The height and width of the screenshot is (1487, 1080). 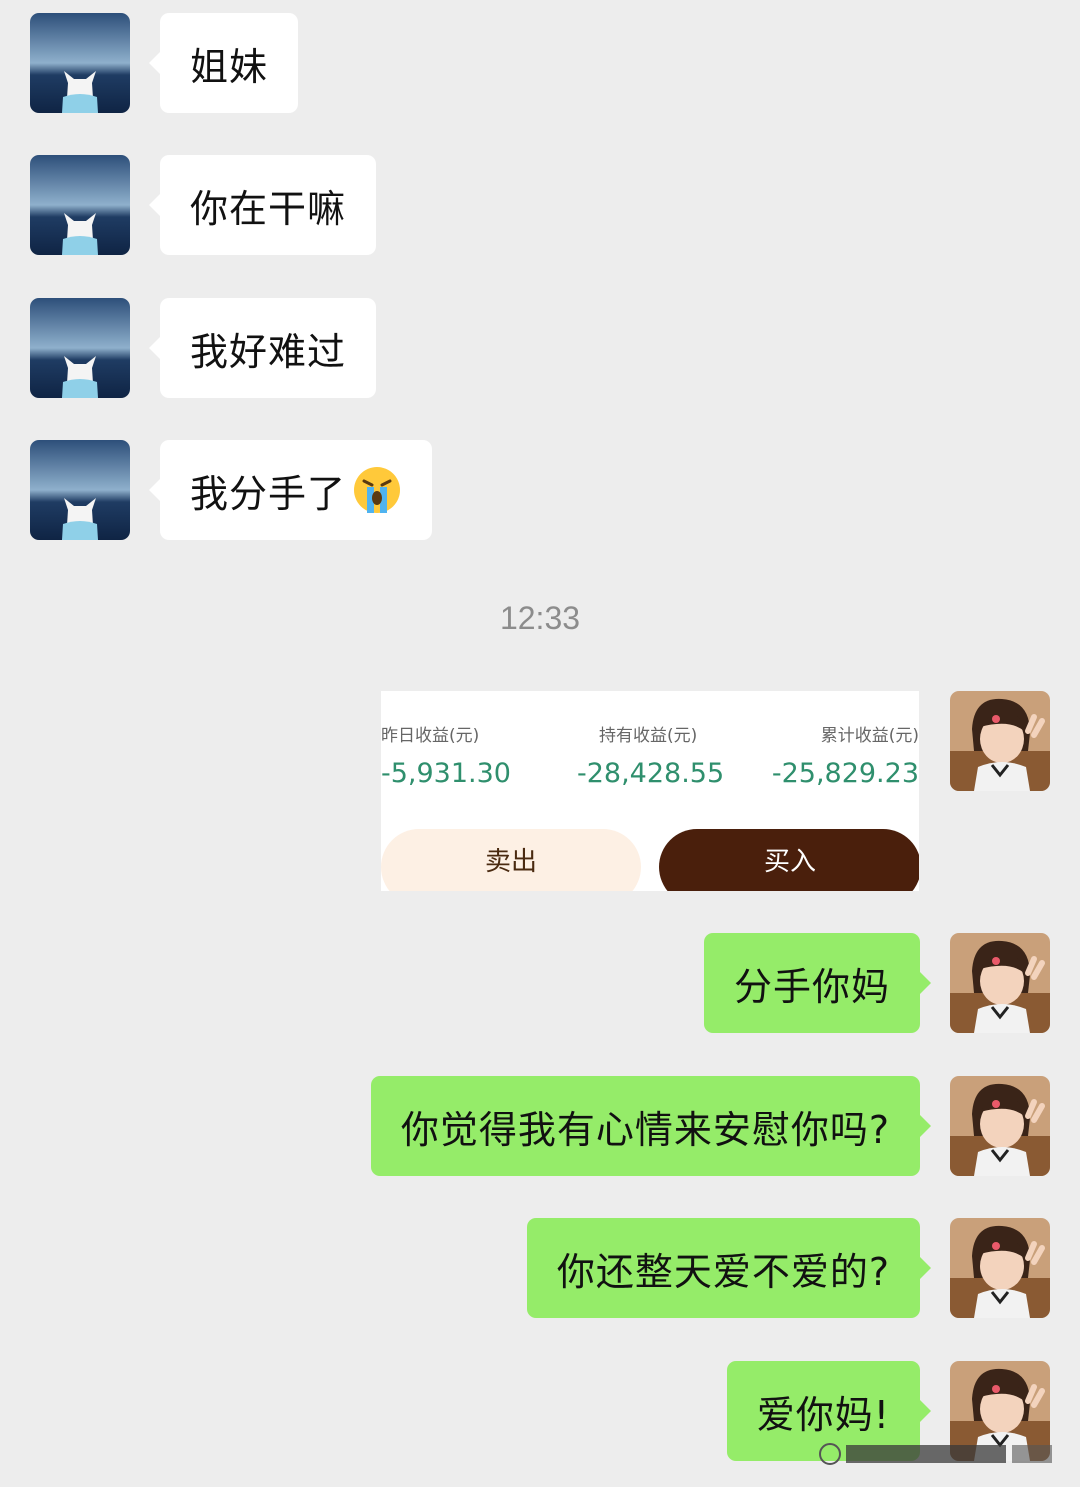 I want to click on message-text: 分手你妈, so click(x=811, y=986).